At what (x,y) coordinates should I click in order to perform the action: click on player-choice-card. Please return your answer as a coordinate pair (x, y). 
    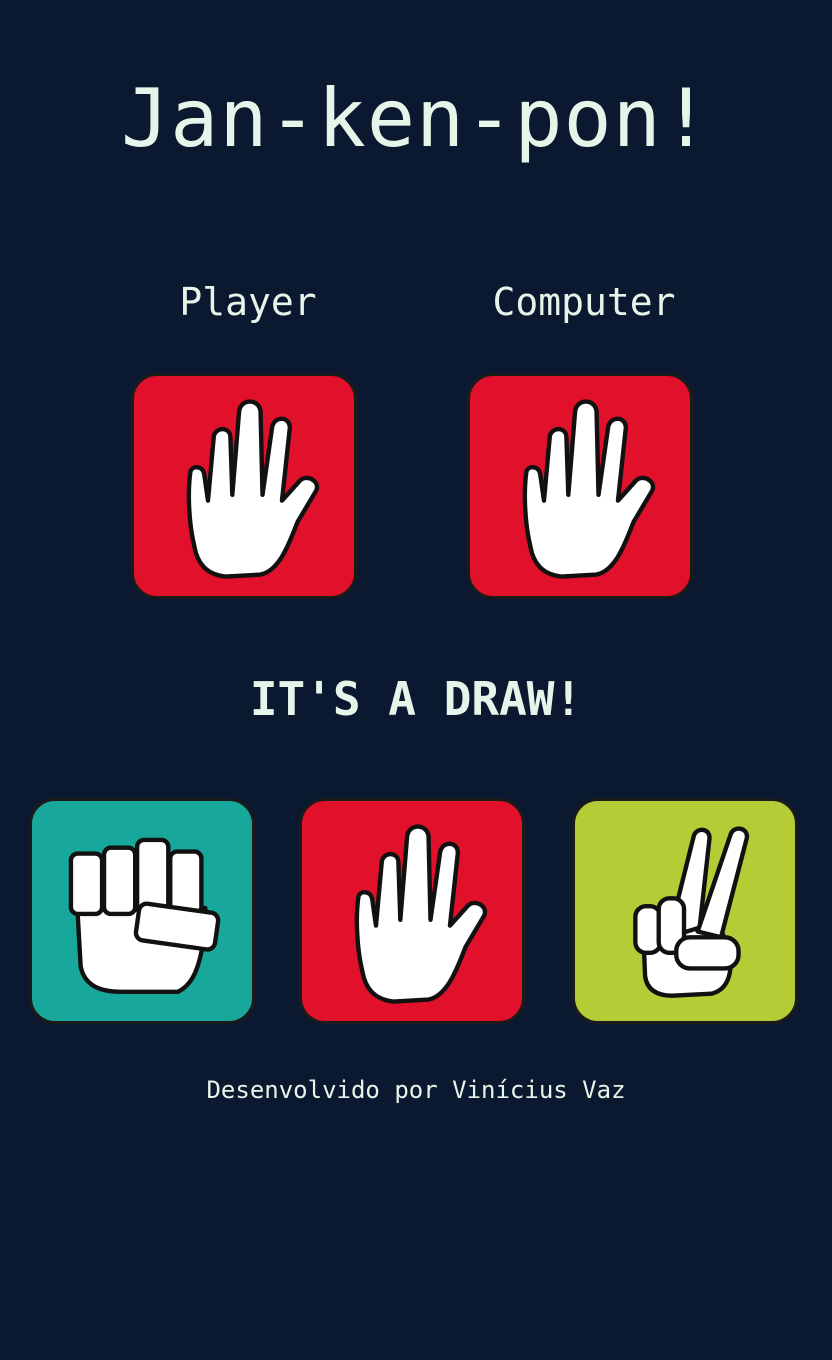
    Looking at the image, I should click on (244, 486).